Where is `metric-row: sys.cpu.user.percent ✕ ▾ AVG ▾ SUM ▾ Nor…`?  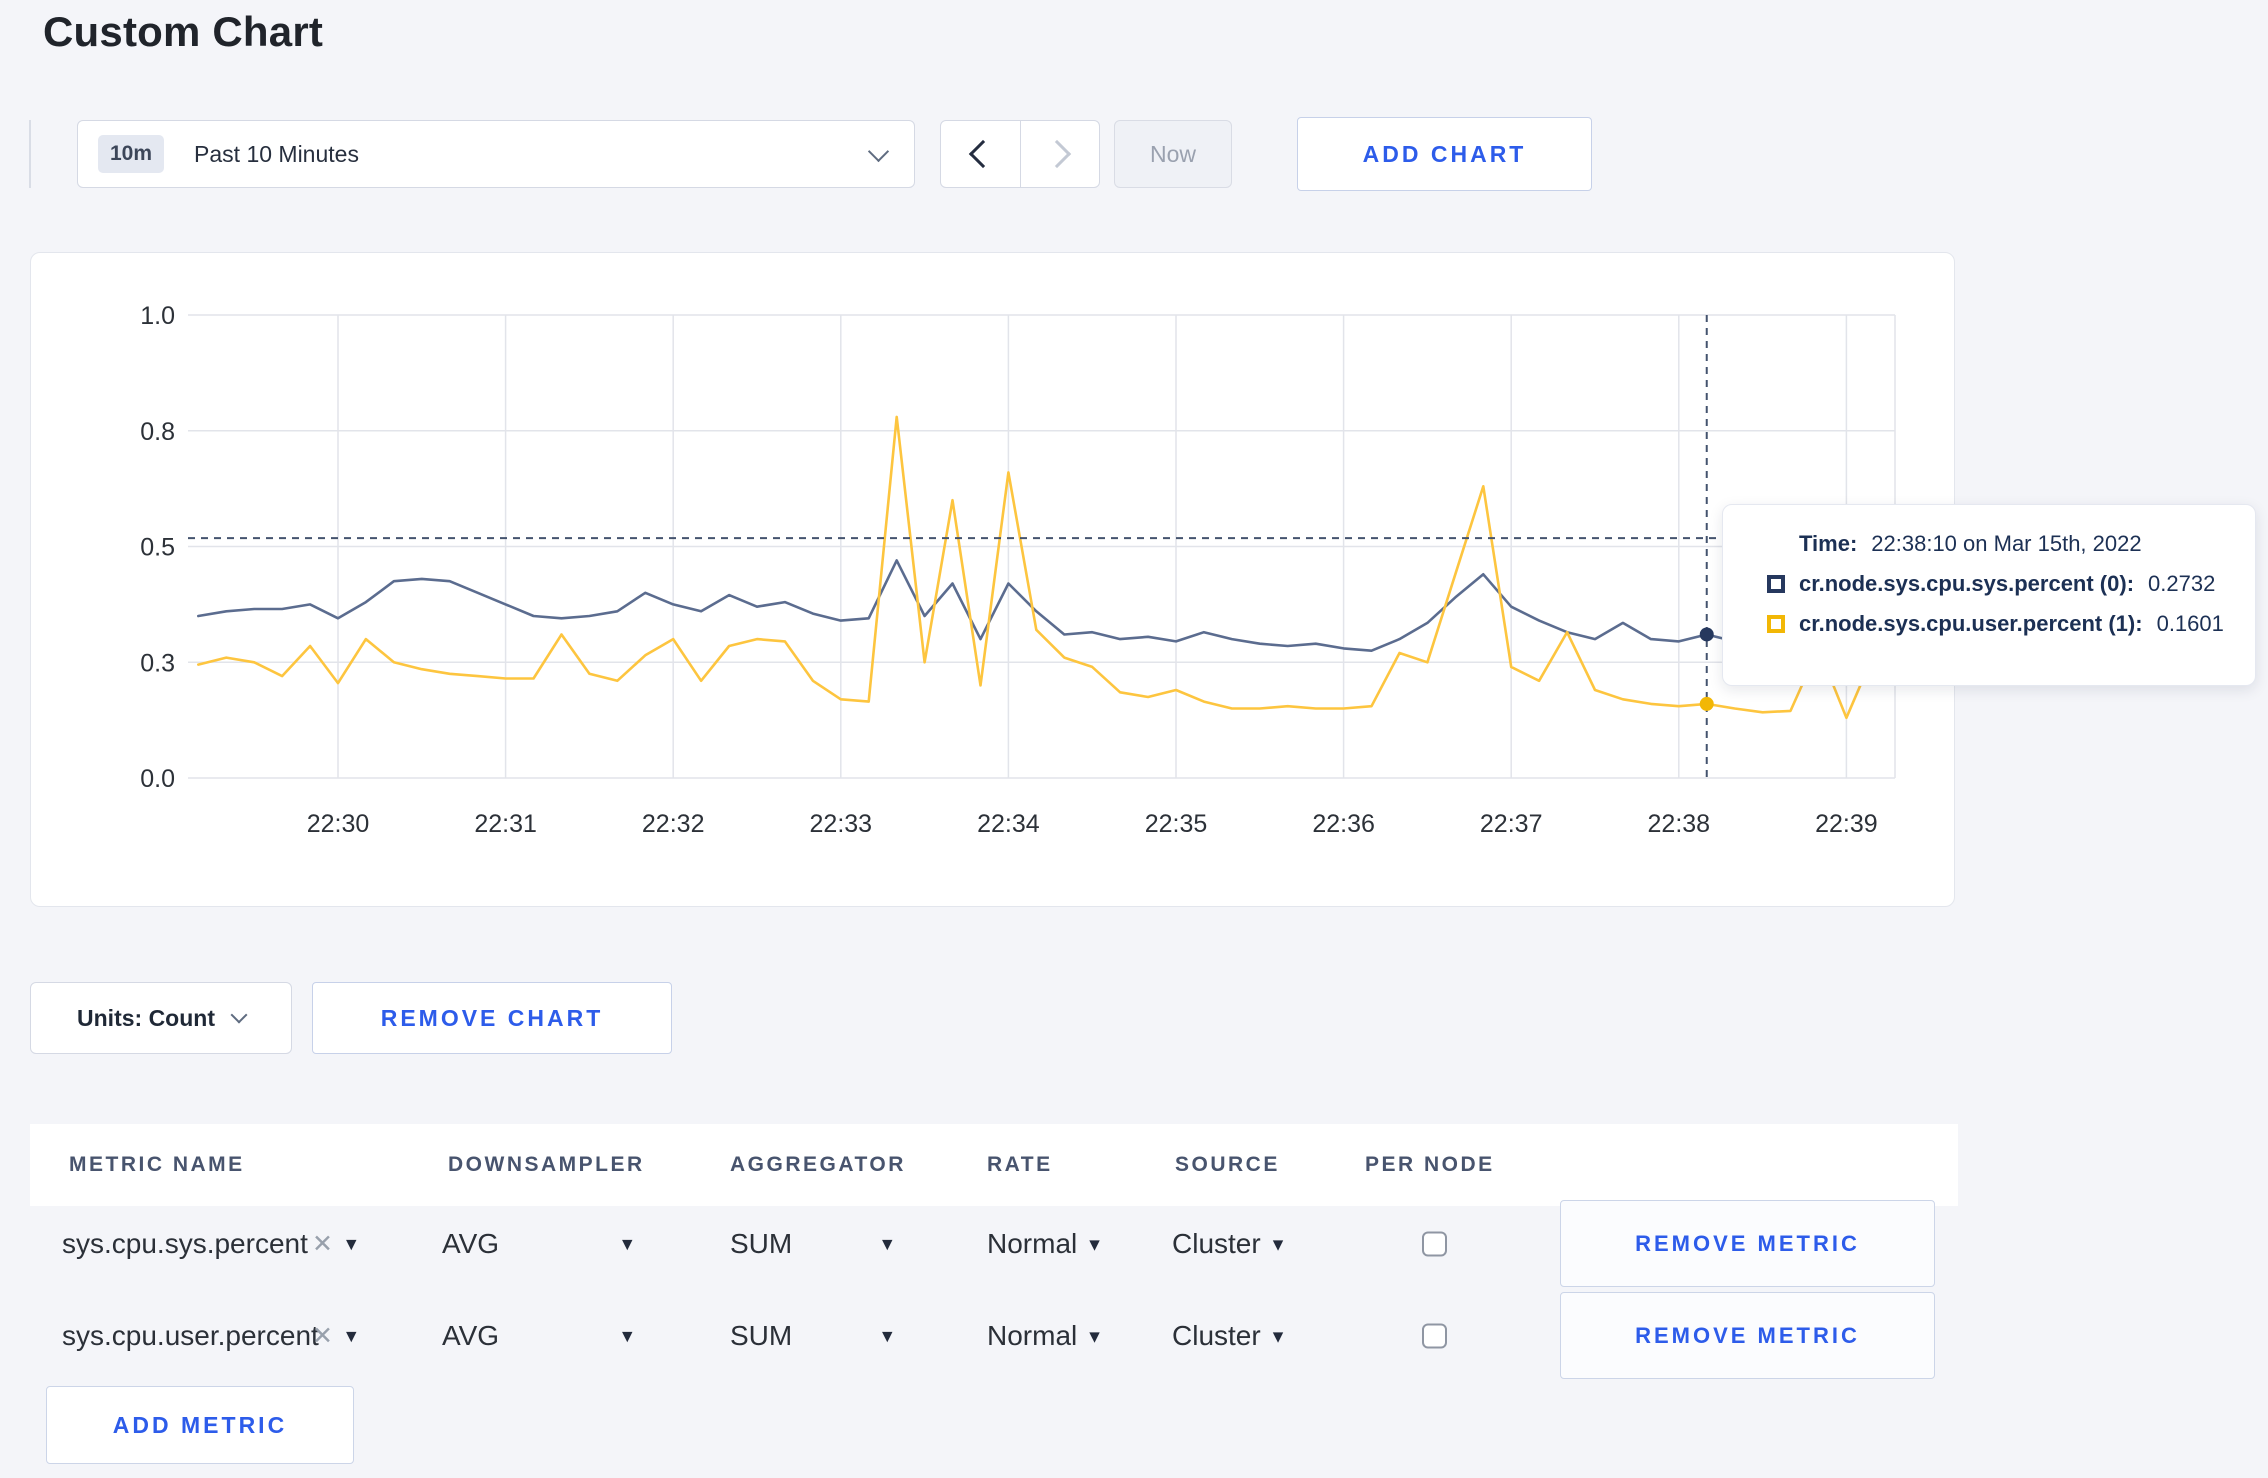 metric-row: sys.cpu.user.percent ✕ ▾ AVG ▾ SUM ▾ Nor… is located at coordinates (1134, 1336).